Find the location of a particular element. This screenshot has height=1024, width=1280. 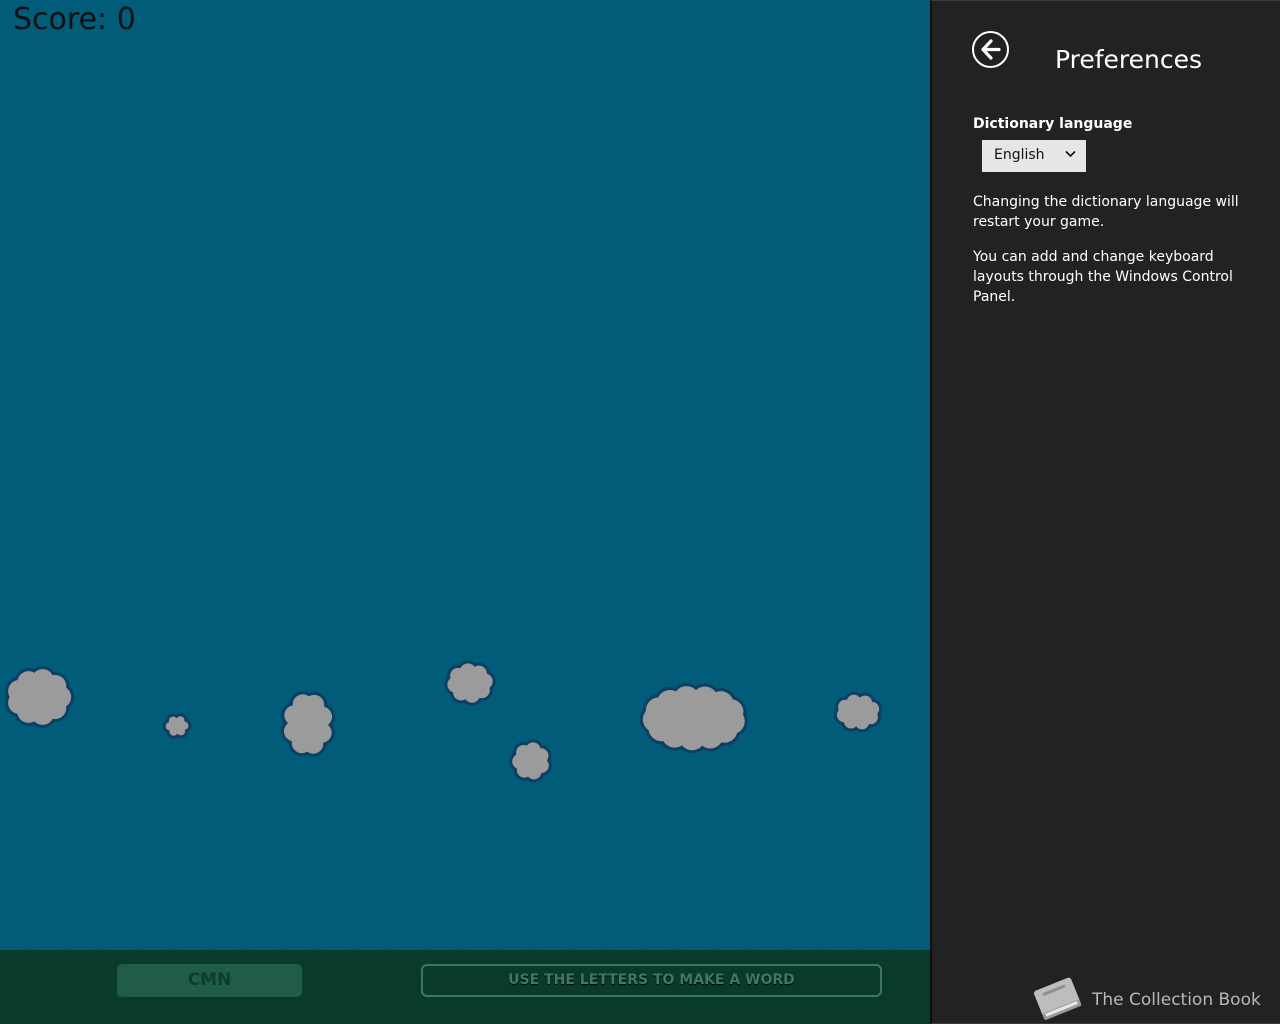

cloud-layer is located at coordinates (444, 721).